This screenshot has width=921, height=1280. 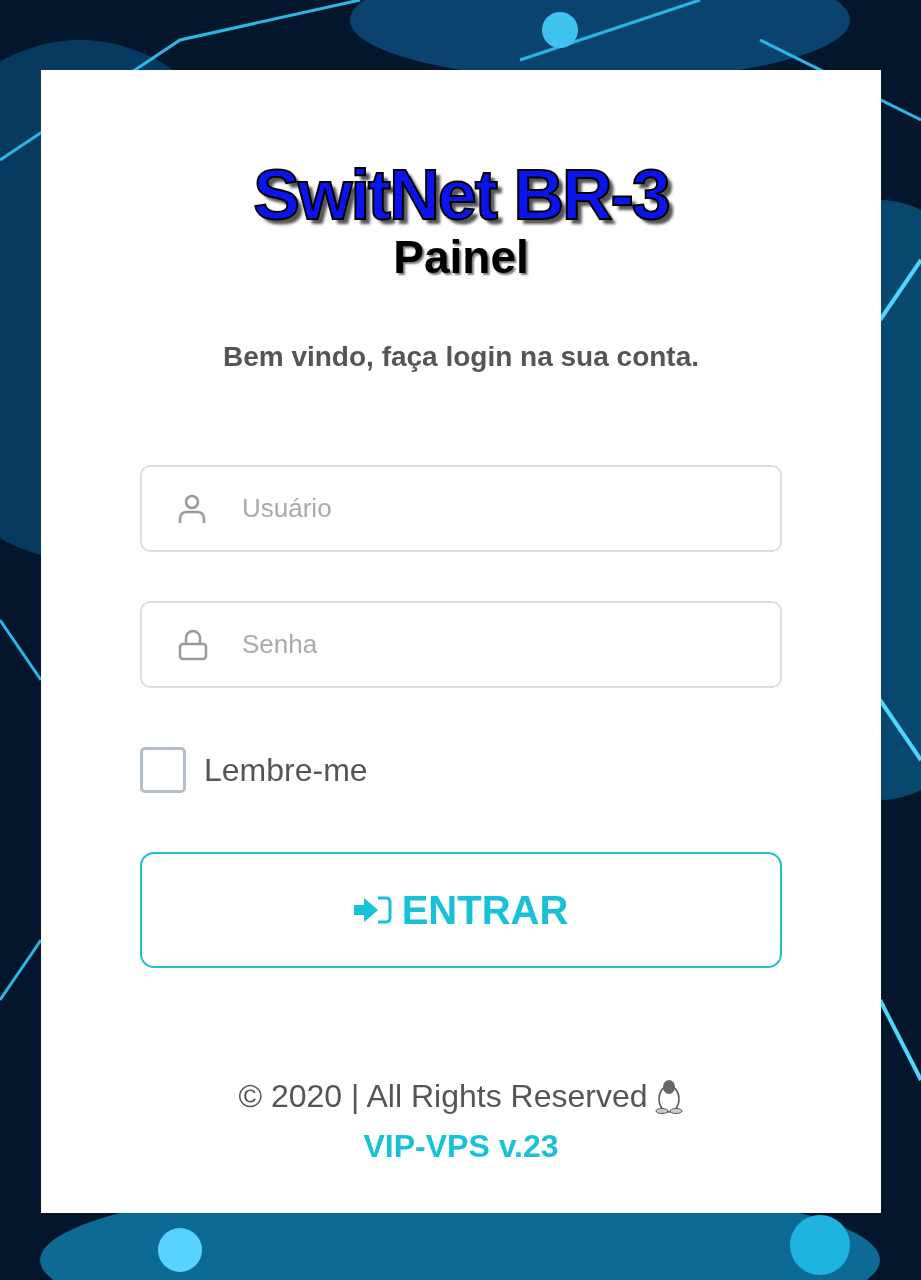 What do you see at coordinates (192, 508) in the screenshot?
I see `user-icon` at bounding box center [192, 508].